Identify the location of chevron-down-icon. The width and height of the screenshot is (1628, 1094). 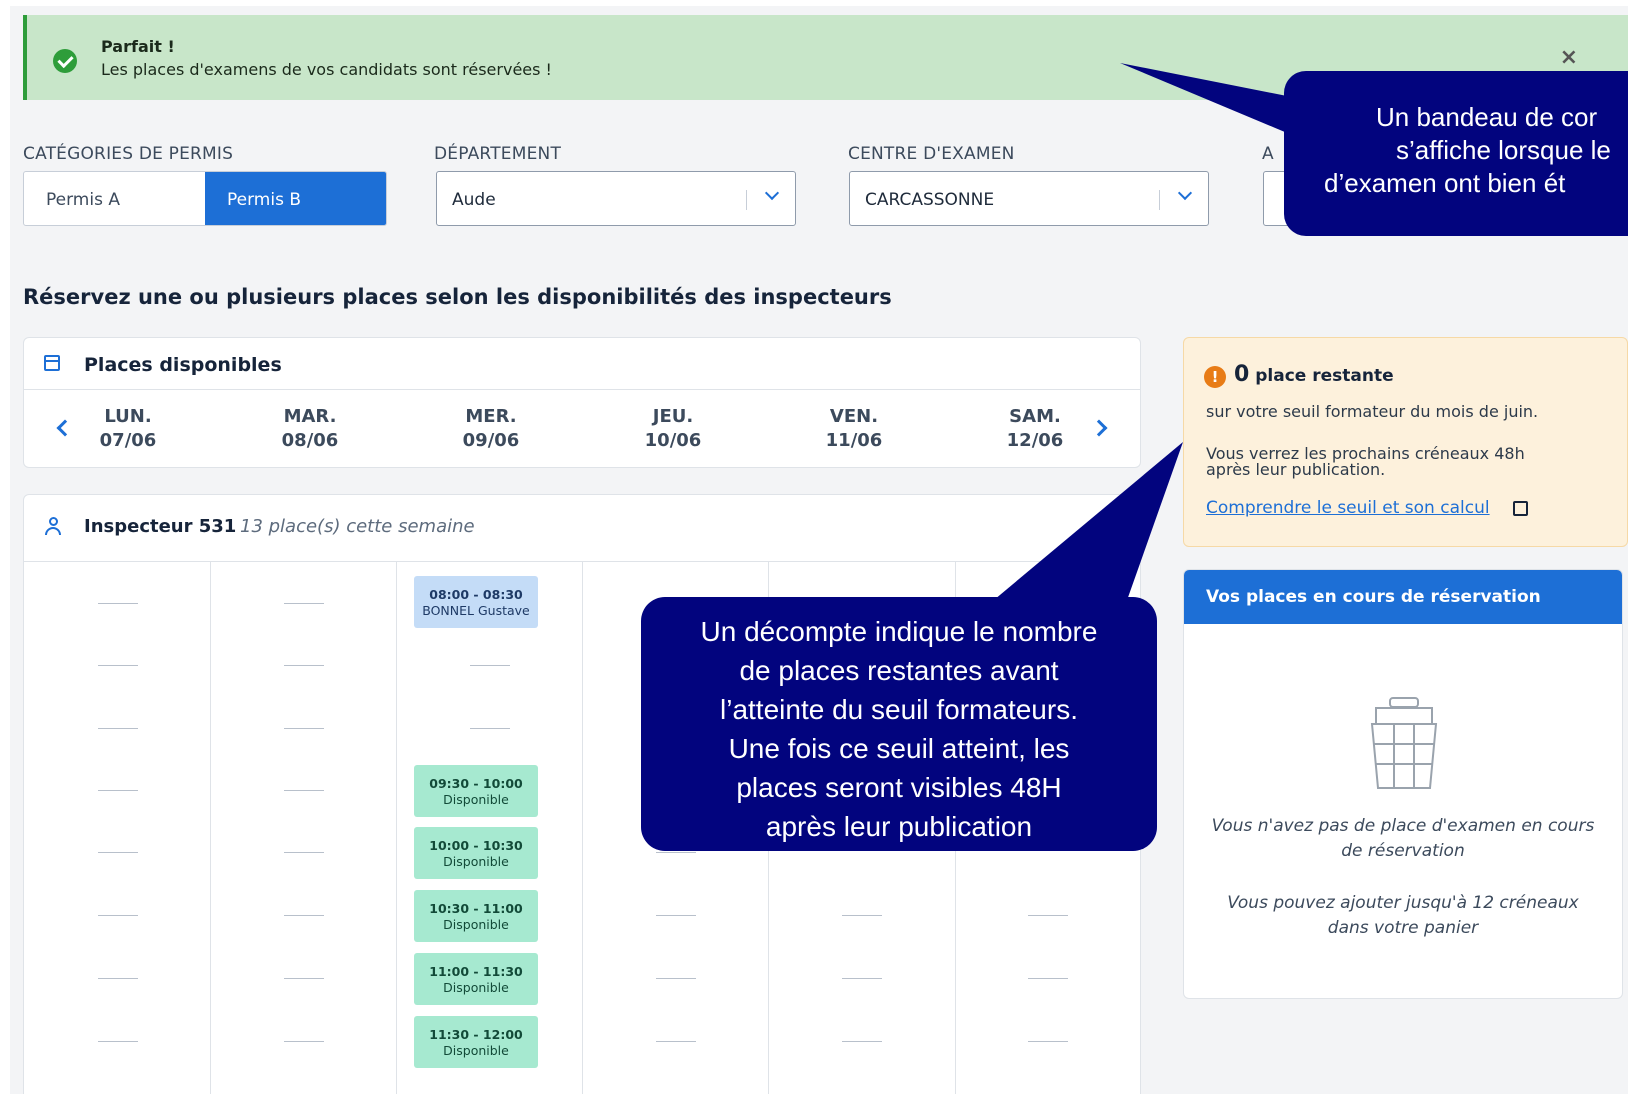
(772, 193).